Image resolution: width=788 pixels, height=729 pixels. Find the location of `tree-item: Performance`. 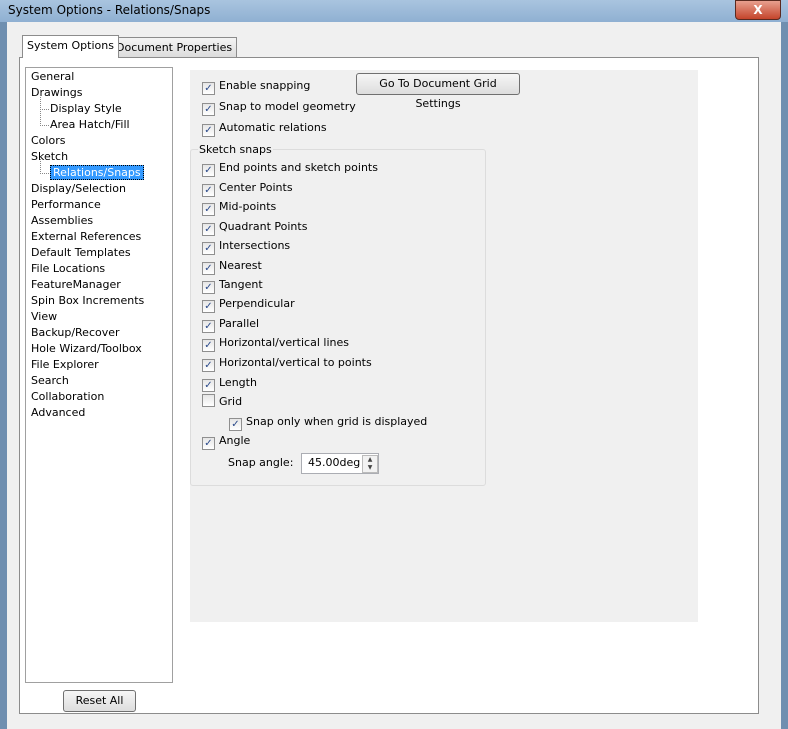

tree-item: Performance is located at coordinates (66, 205).